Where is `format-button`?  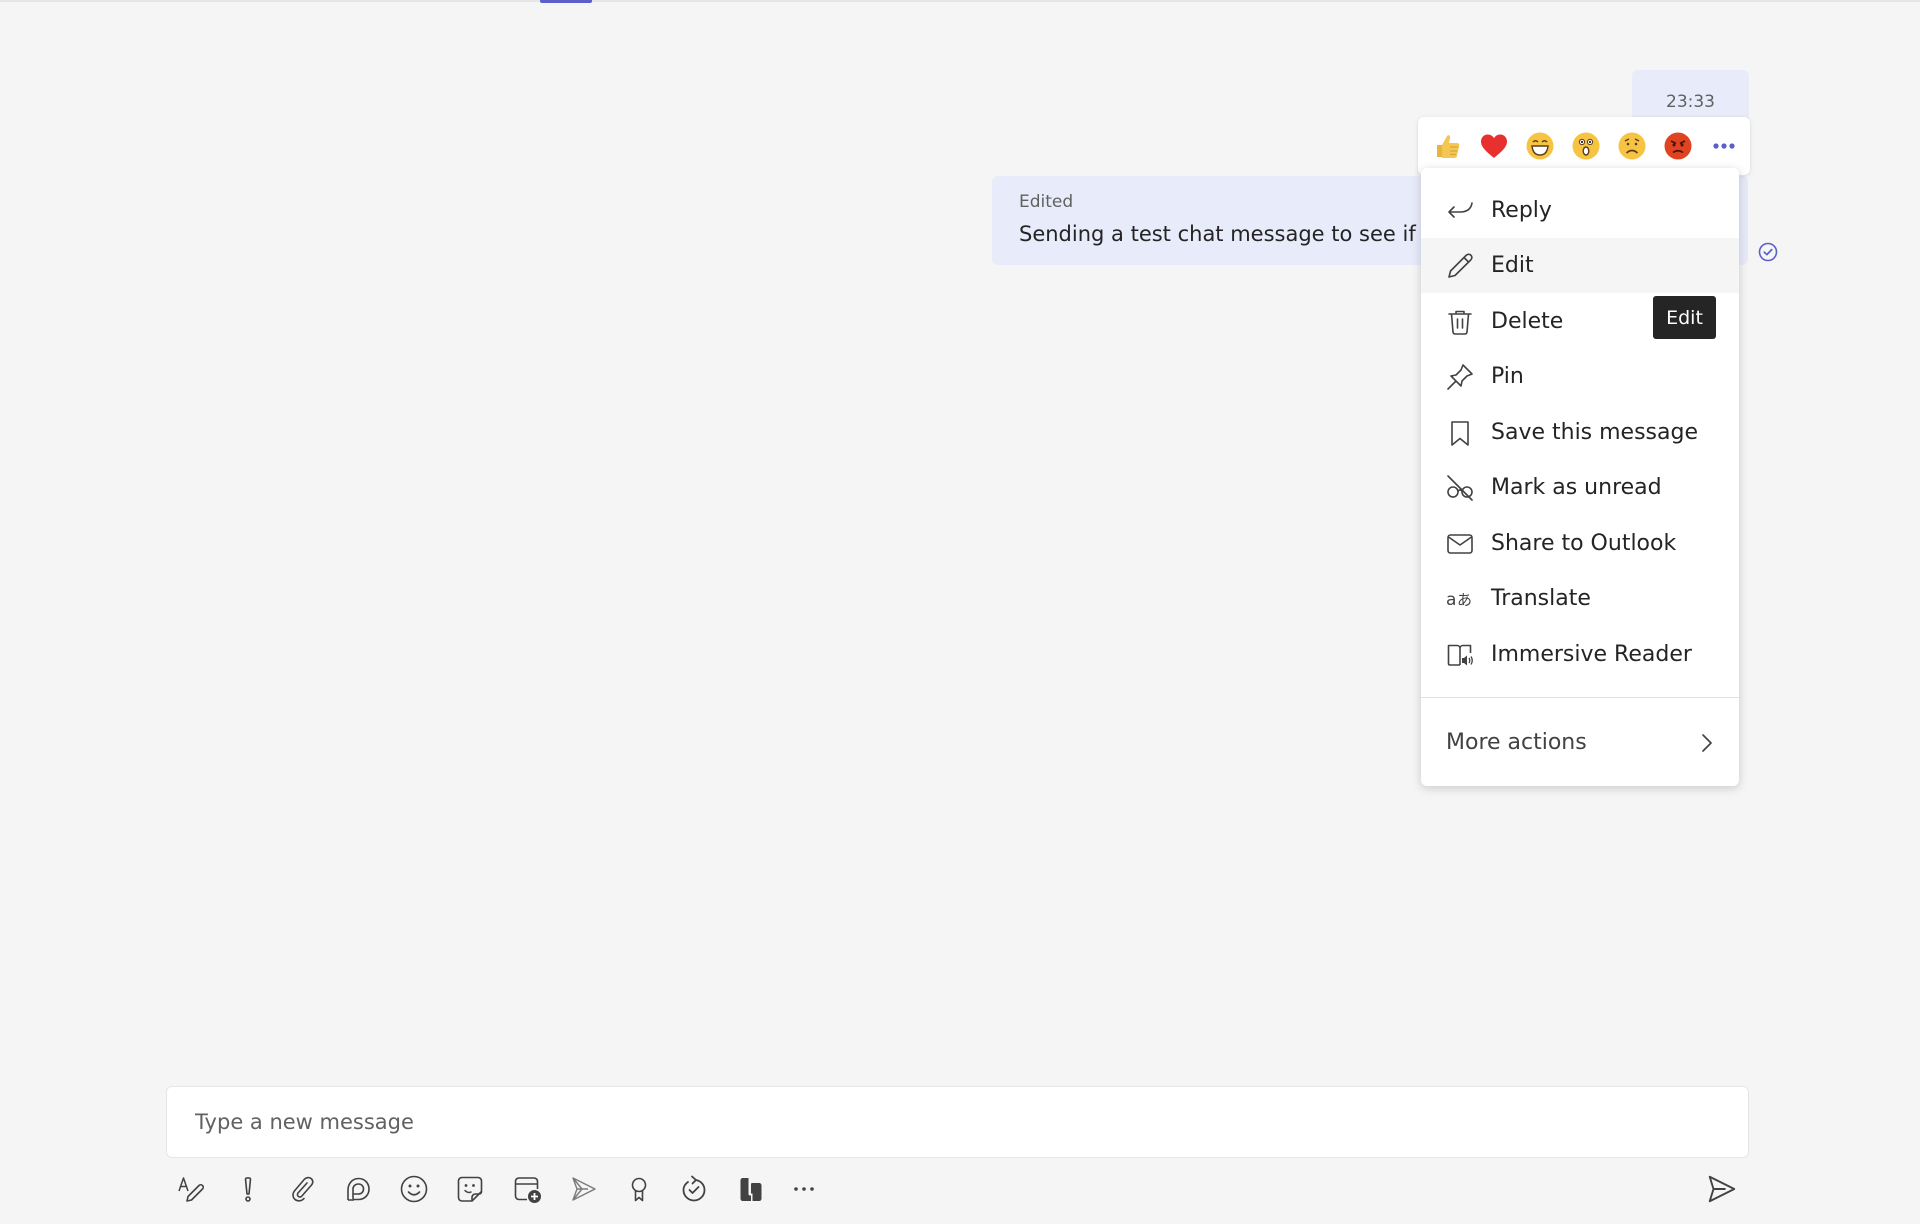
format-button is located at coordinates (192, 1191).